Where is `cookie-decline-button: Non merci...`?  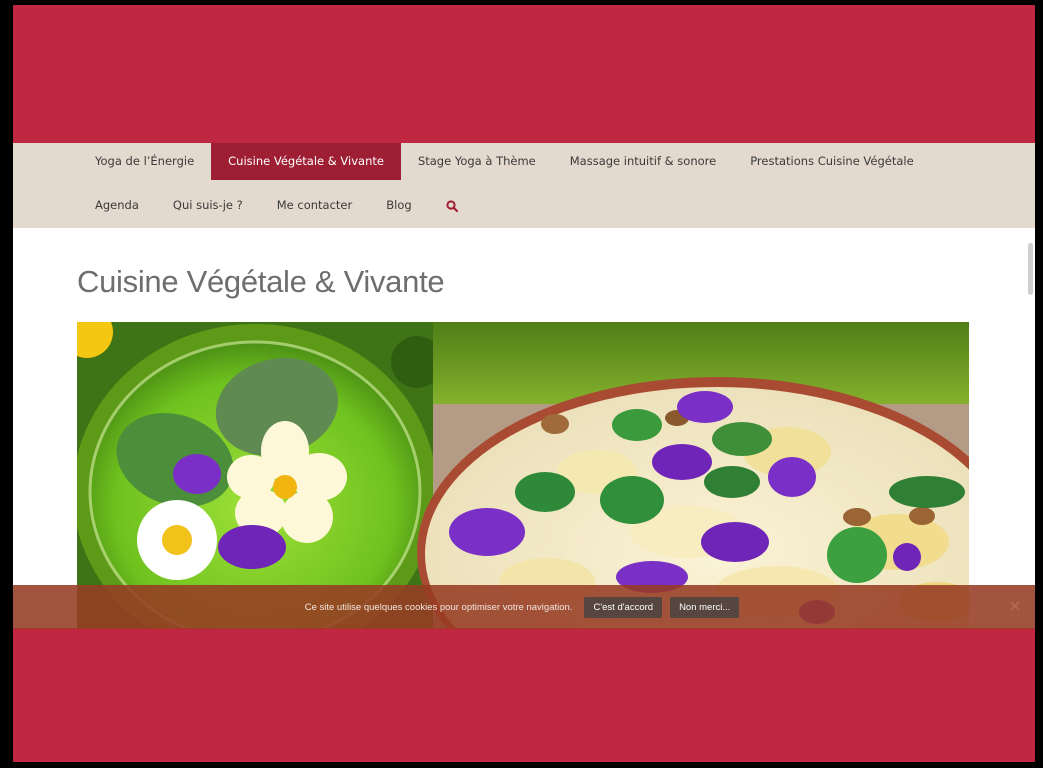 cookie-decline-button: Non merci... is located at coordinates (705, 607).